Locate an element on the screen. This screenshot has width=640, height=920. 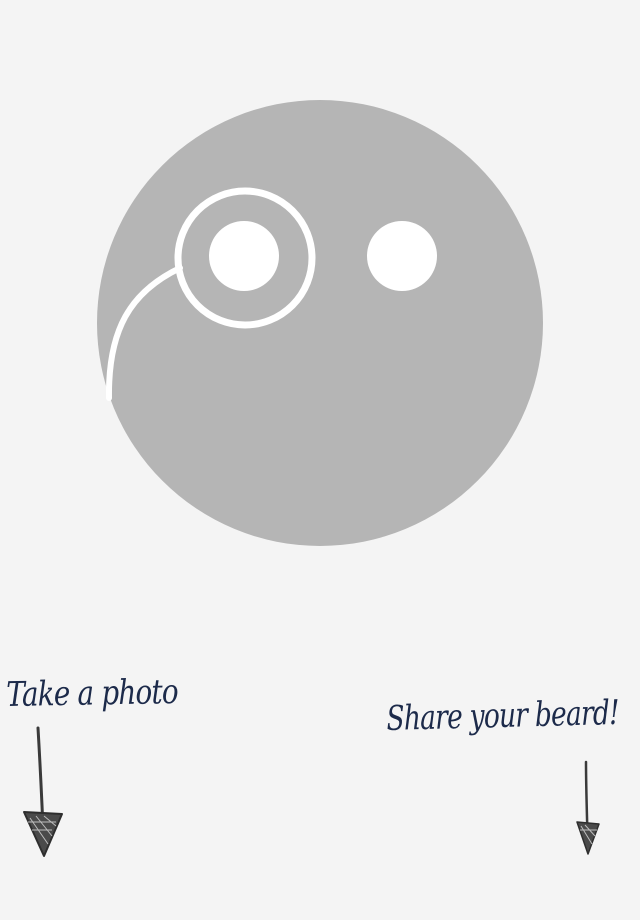
left-eye is located at coordinates (244, 256).